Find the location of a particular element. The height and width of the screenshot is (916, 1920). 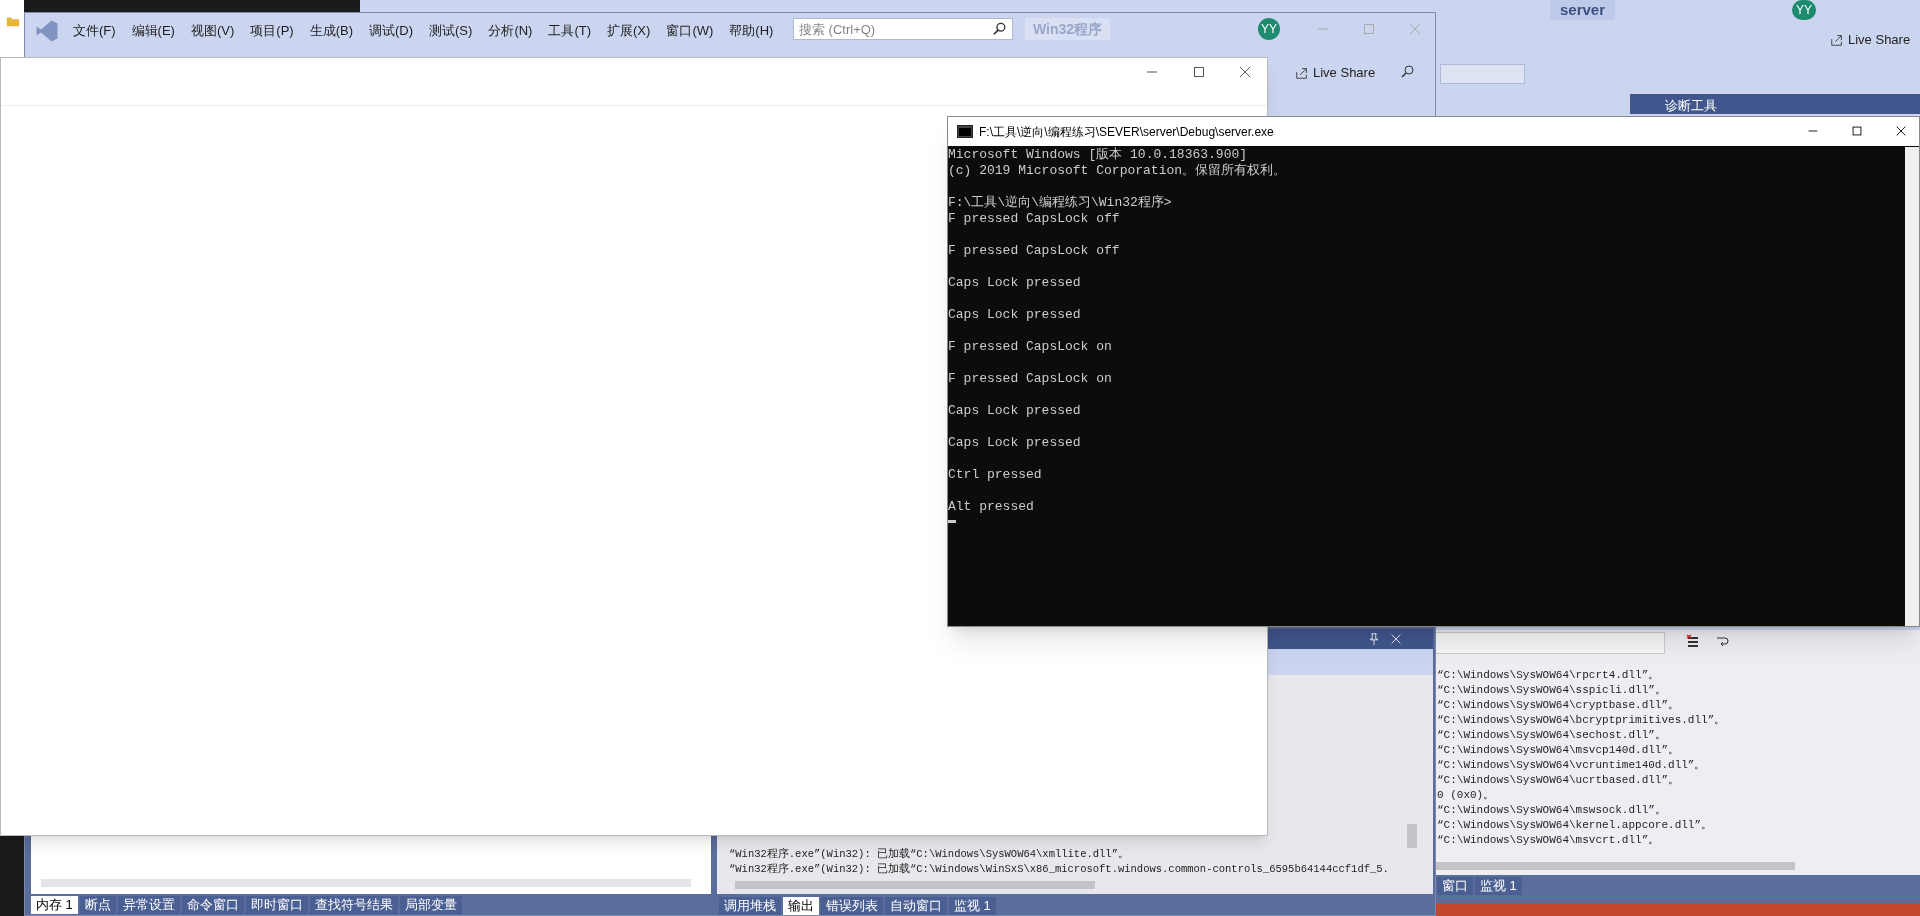

menu-item: 项目(P) is located at coordinates (272, 31).